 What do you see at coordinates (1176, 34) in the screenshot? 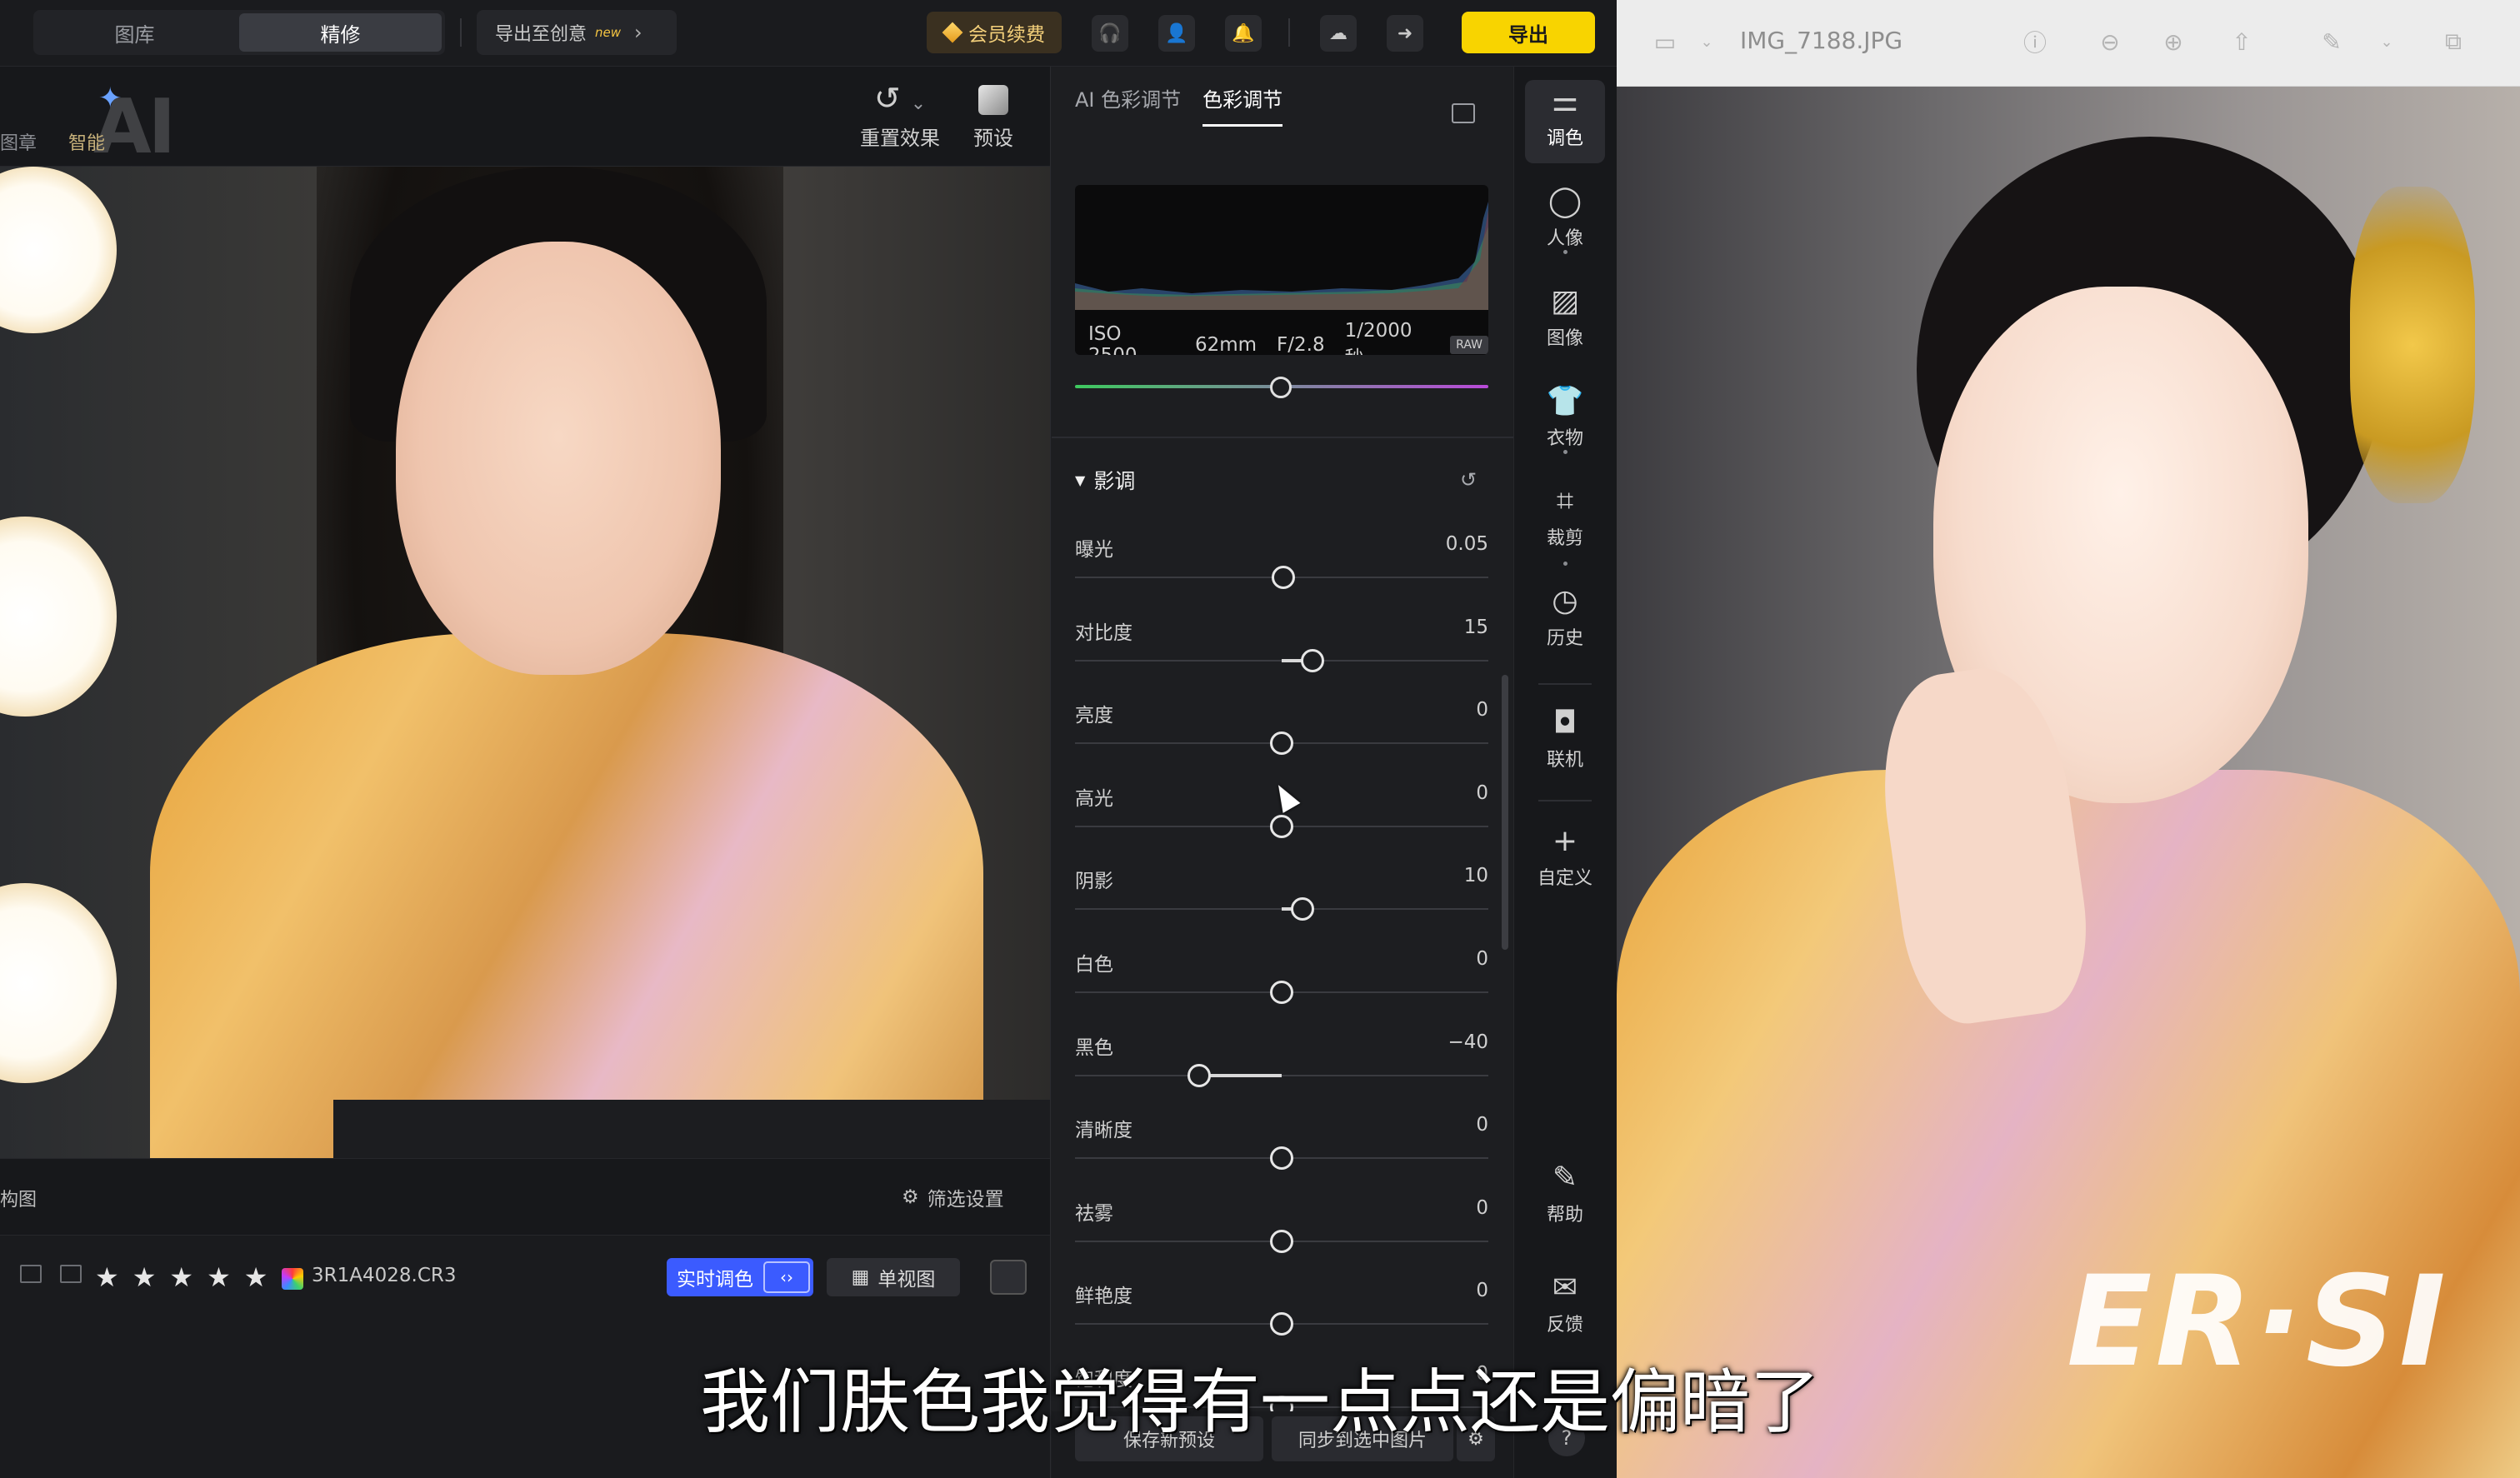
I see `user-icon: 👤` at bounding box center [1176, 34].